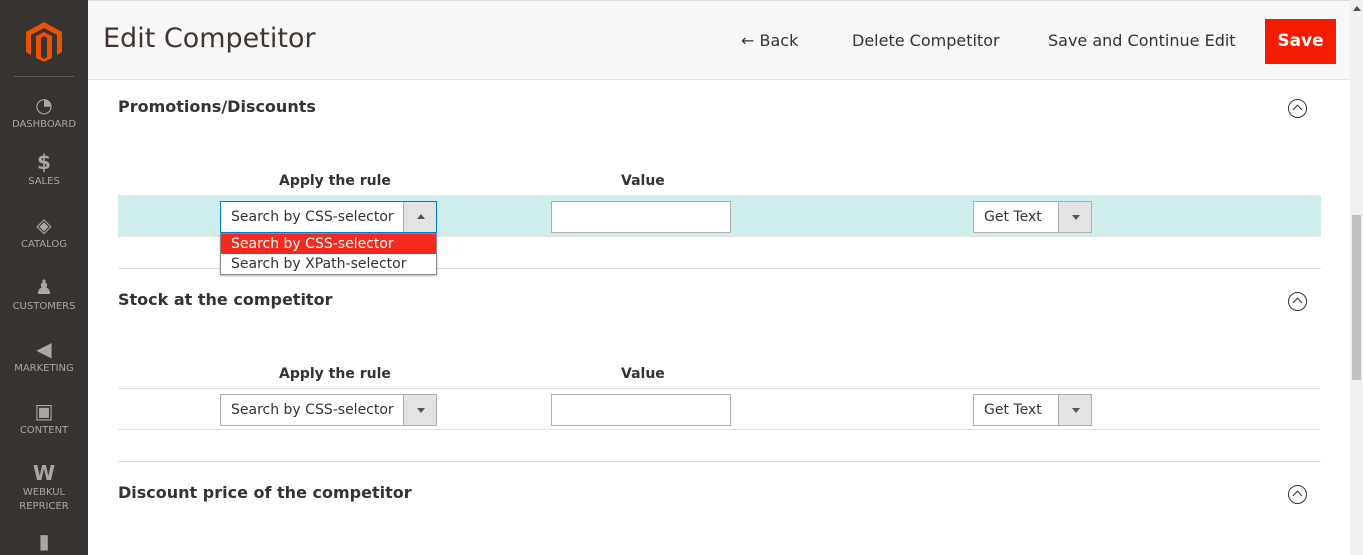  Describe the element at coordinates (1142, 40) in the screenshot. I see `save-continue-button: Save and Continue Edit` at that location.